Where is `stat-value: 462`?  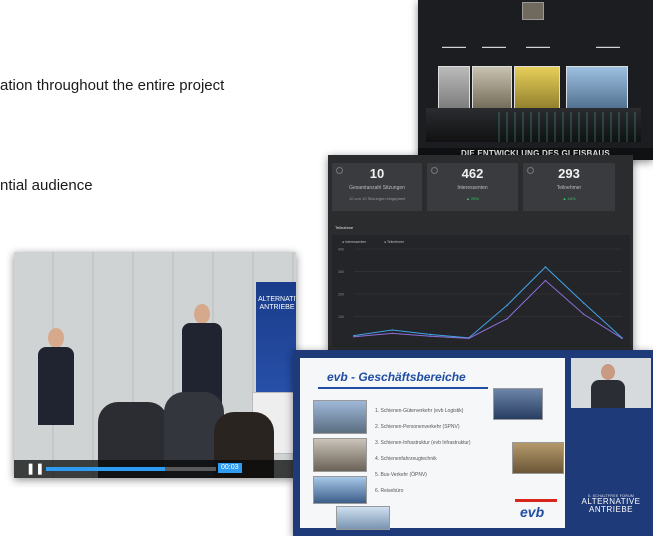 stat-value: 462 is located at coordinates (472, 173).